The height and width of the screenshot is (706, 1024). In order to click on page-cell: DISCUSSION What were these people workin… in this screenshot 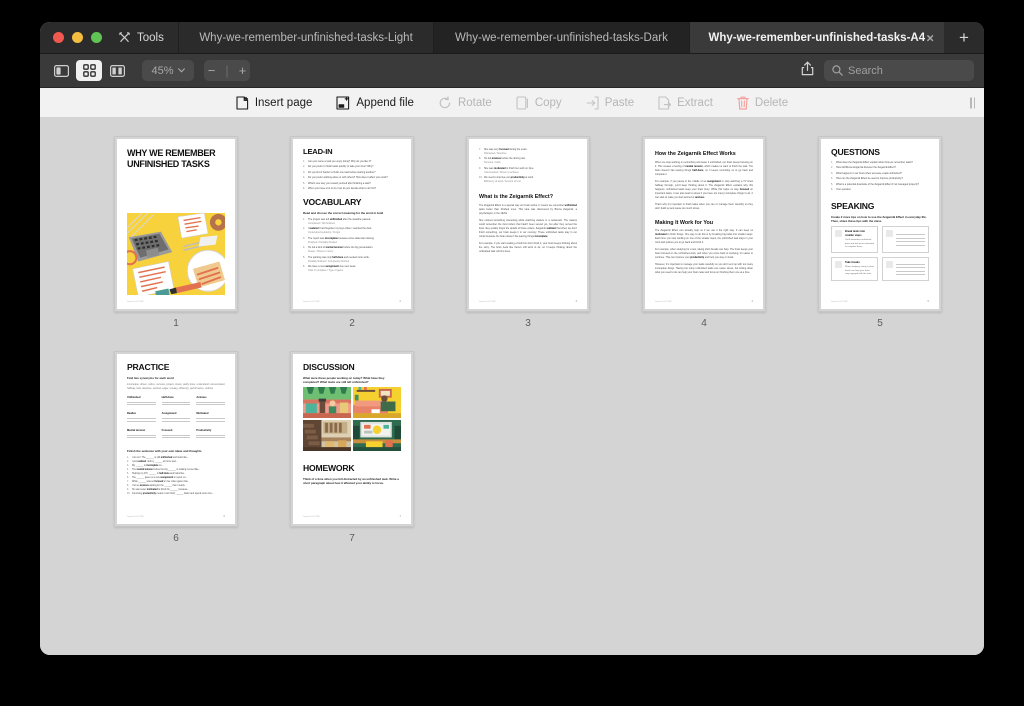, I will do `click(352, 447)`.